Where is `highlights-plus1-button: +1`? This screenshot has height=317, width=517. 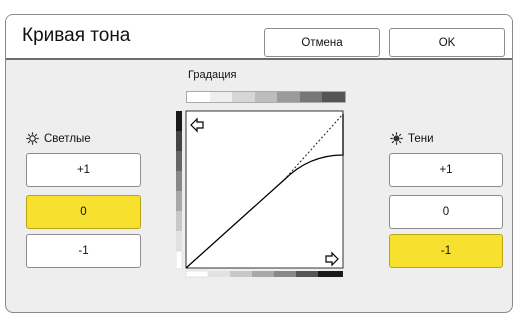
highlights-plus1-button: +1 is located at coordinates (83, 170).